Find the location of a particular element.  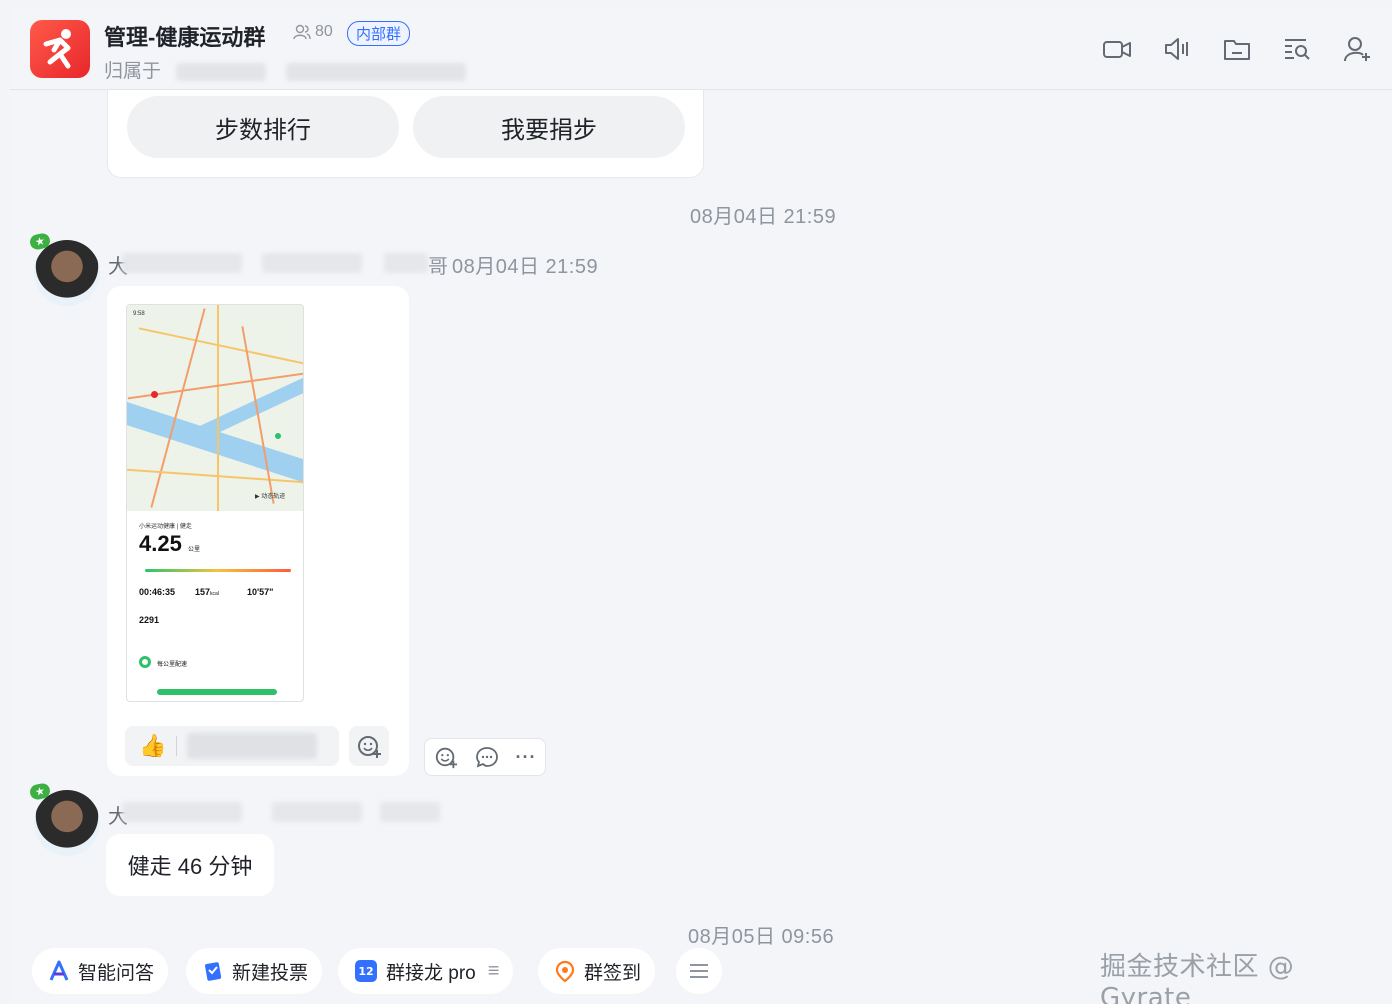

group-subtitle: 归属于 is located at coordinates (285, 69).